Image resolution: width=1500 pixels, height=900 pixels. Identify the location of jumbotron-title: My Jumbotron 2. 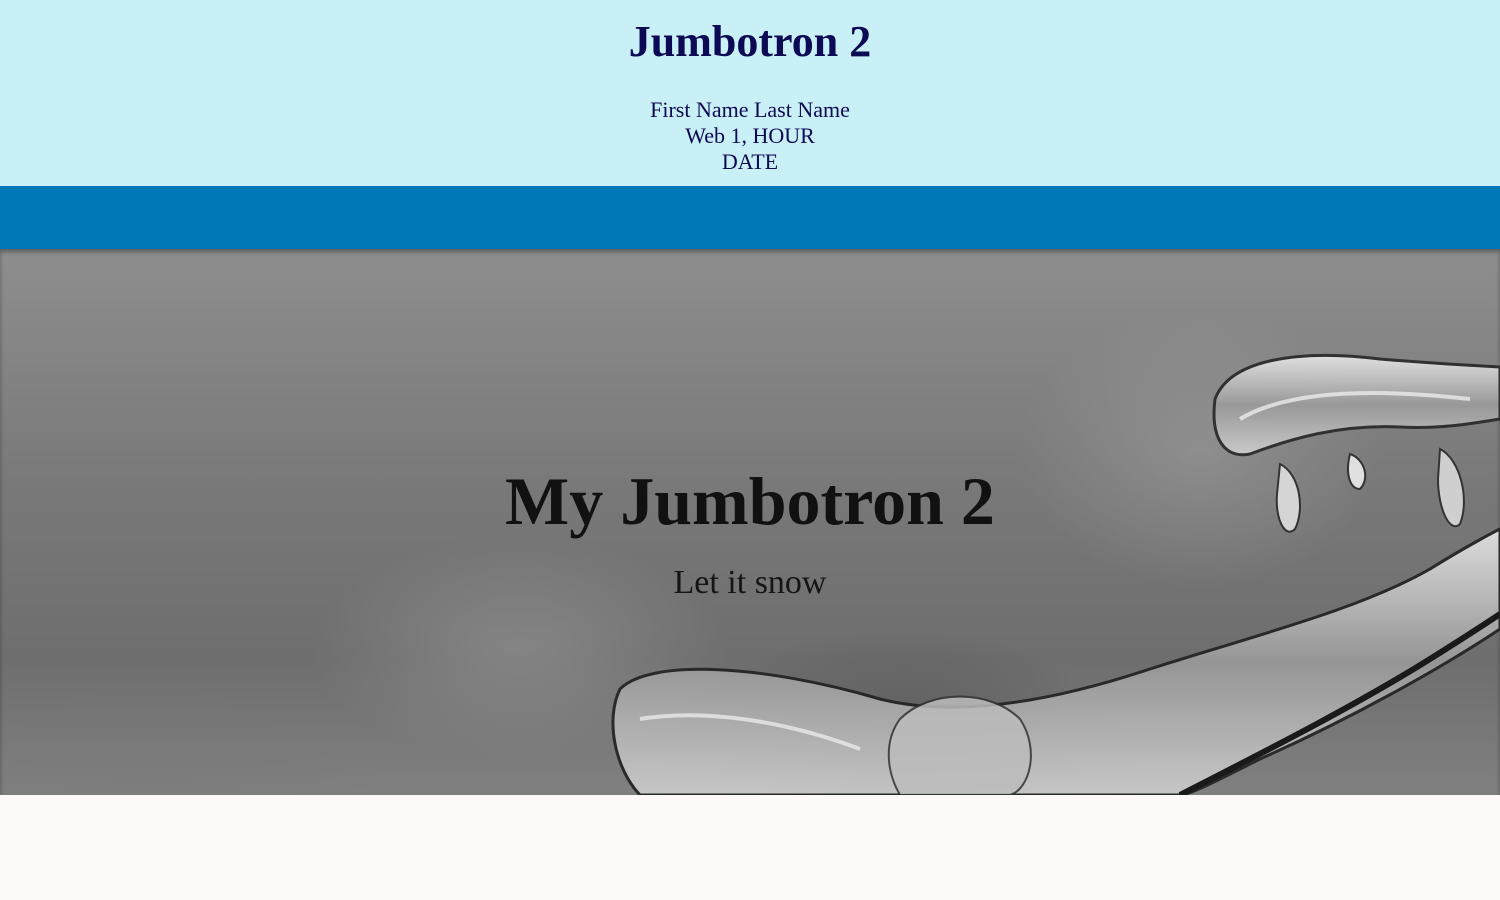
(750, 501).